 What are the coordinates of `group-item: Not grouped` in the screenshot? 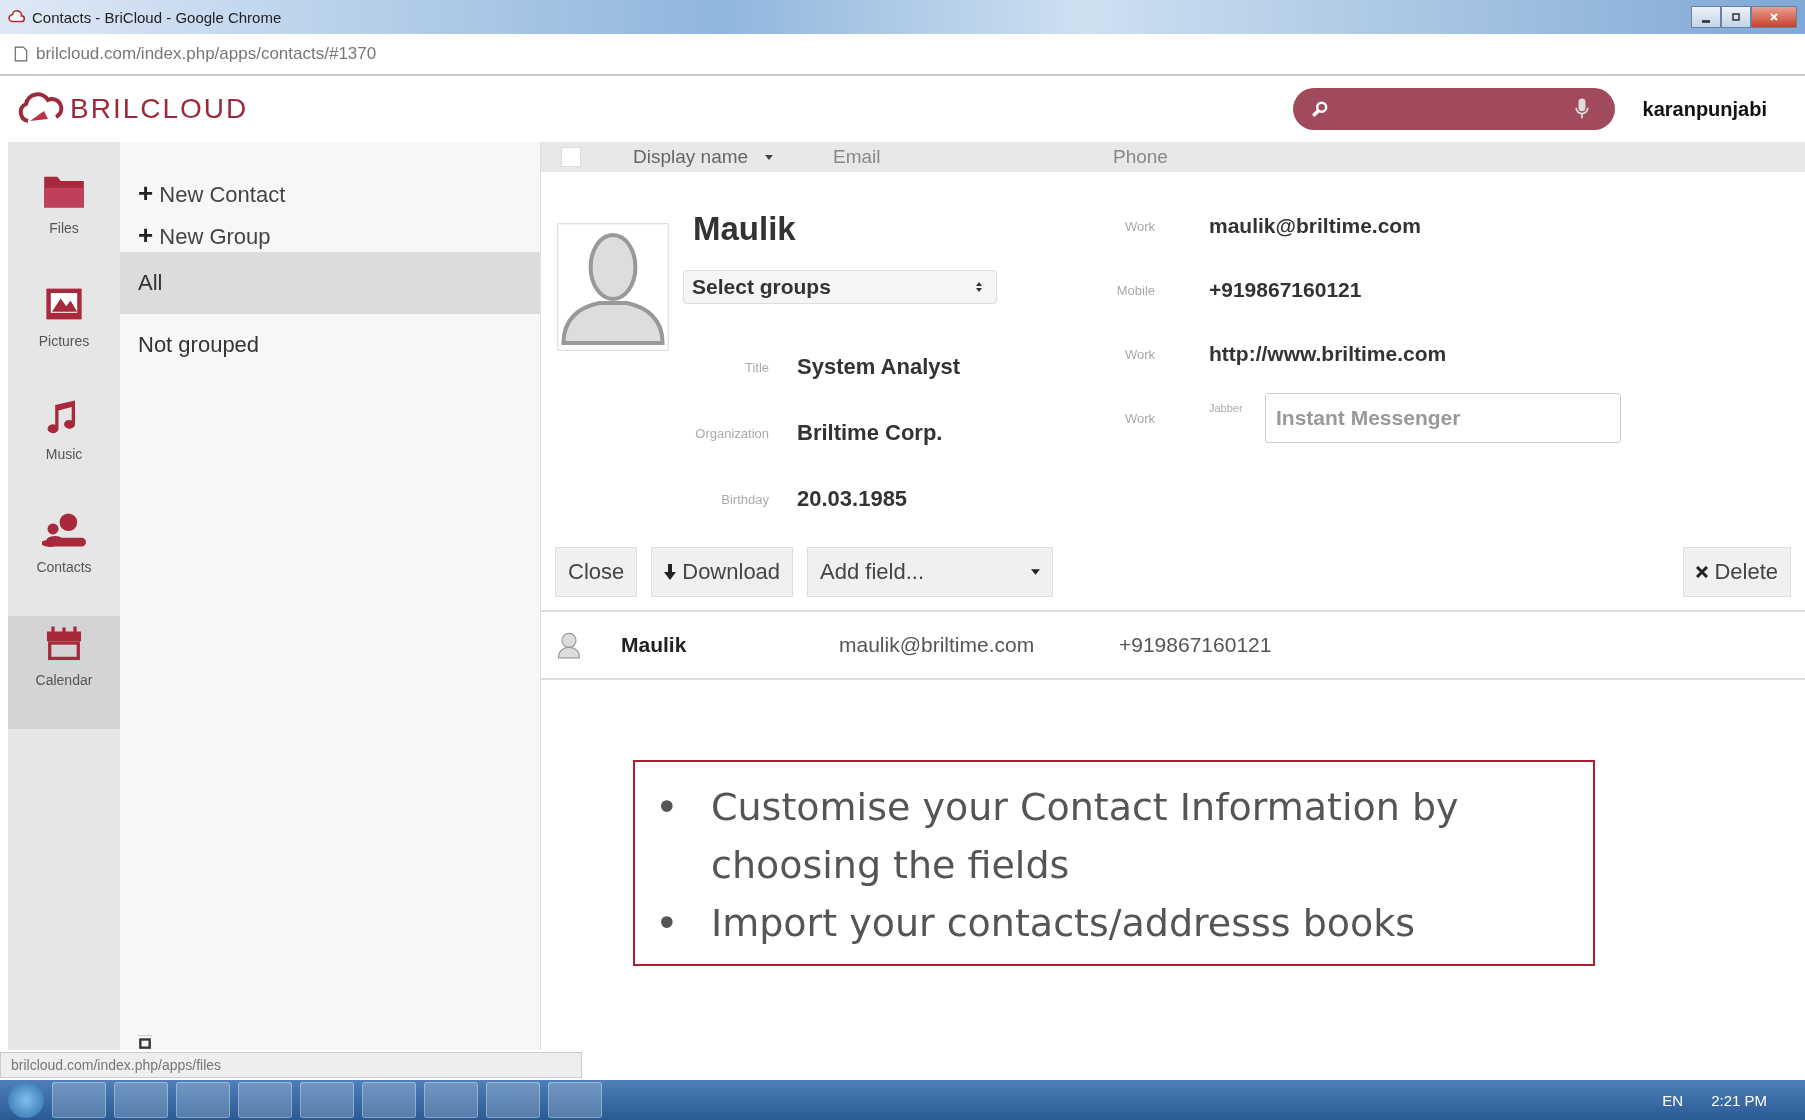 It's located at (330, 345).